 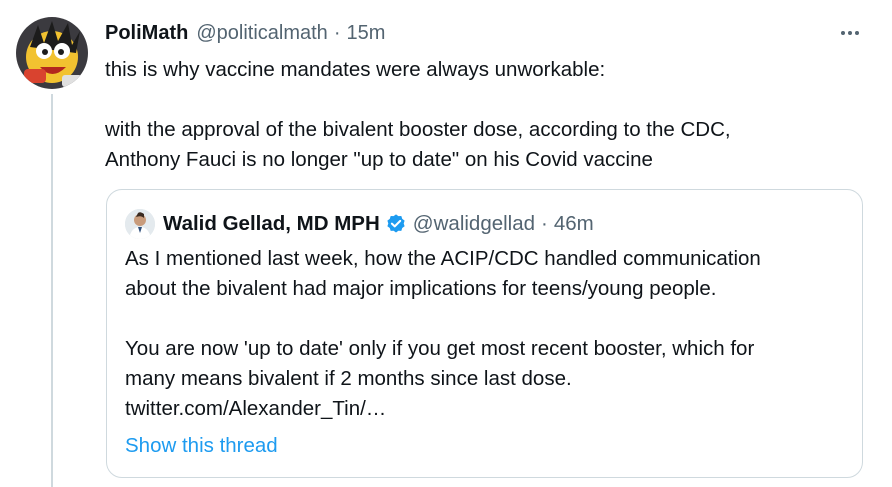 I want to click on show-thread-link: Show this thread, so click(x=201, y=446).